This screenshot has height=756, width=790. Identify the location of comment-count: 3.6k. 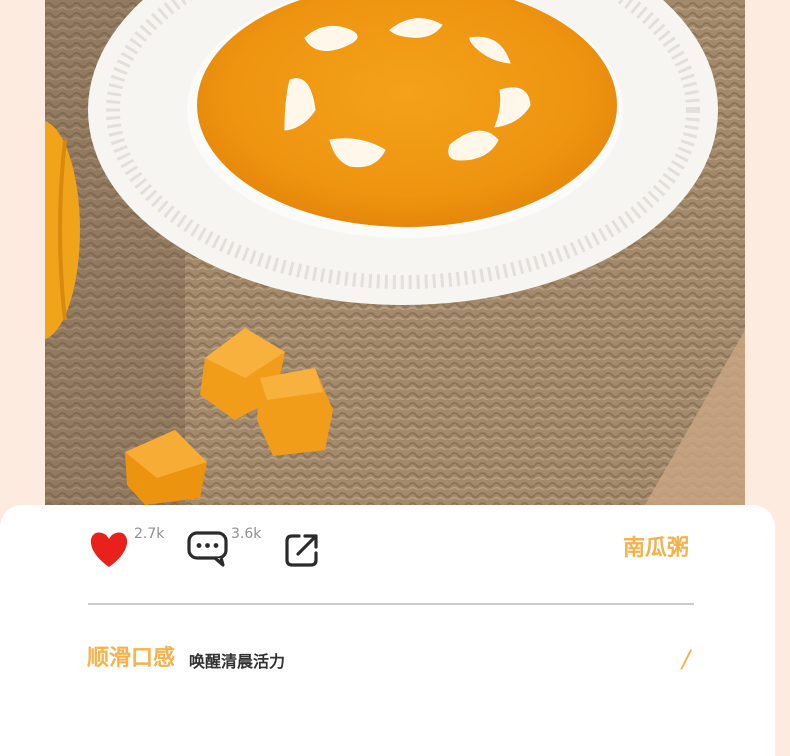
(246, 534).